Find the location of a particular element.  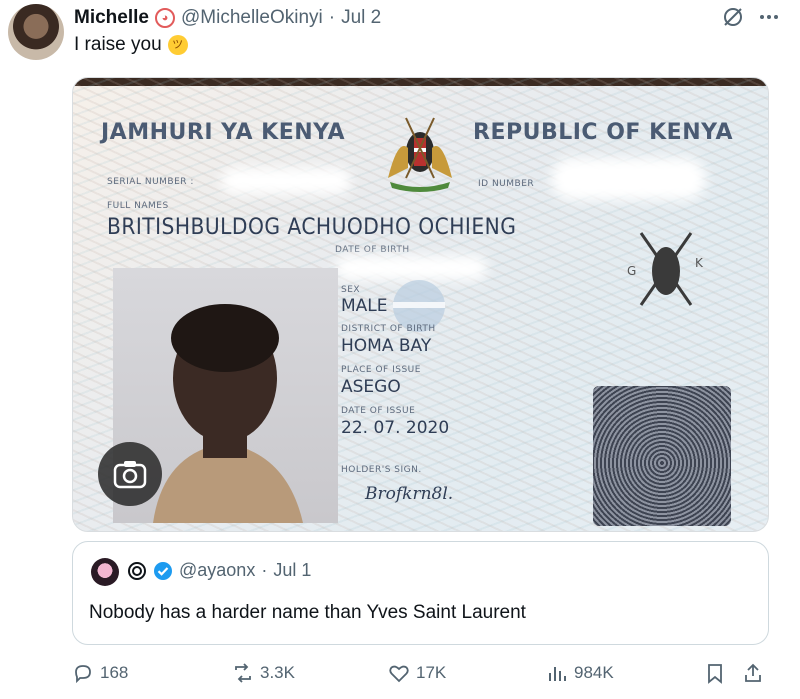

views-count: 984K is located at coordinates (594, 672).